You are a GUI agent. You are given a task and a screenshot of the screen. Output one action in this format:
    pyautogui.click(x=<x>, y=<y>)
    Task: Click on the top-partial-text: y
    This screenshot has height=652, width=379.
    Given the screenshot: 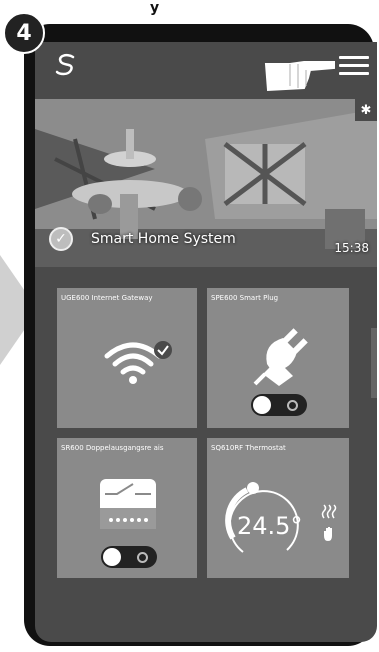 What is the action you would take?
    pyautogui.click(x=155, y=8)
    